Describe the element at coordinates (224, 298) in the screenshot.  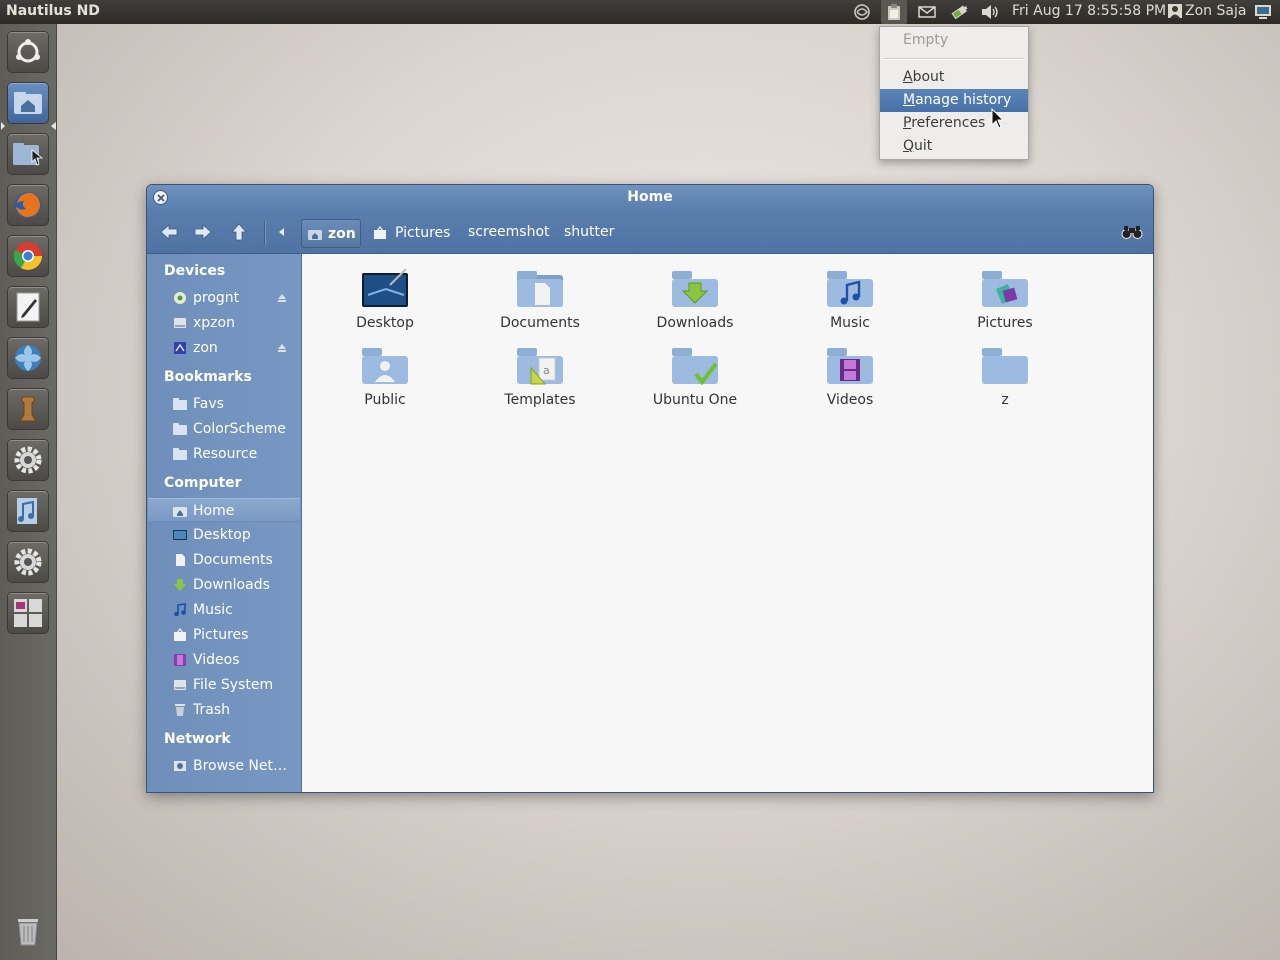
I see `sidebar-item-prognt: prognt` at that location.